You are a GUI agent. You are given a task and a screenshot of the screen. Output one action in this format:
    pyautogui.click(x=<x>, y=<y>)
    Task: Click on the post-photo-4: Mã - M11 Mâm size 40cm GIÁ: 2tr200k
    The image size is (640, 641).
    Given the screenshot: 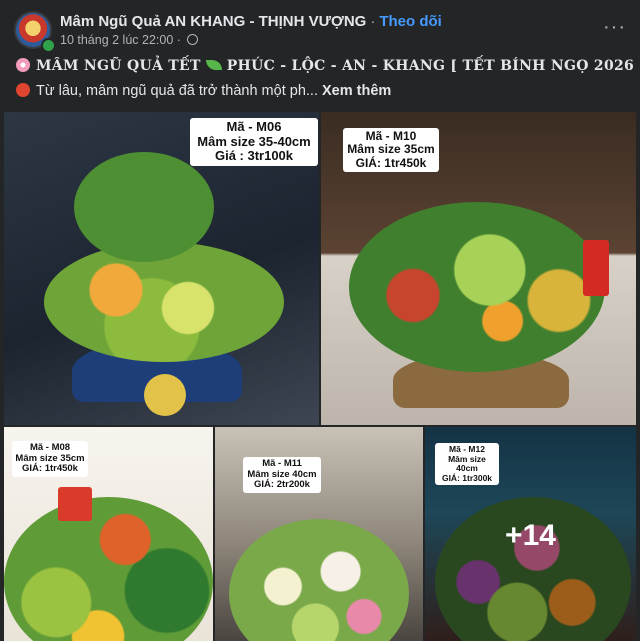 What is the action you would take?
    pyautogui.click(x=319, y=534)
    